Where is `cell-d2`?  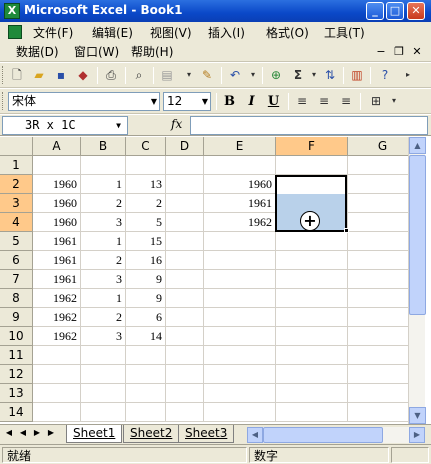 cell-d2 is located at coordinates (185, 184).